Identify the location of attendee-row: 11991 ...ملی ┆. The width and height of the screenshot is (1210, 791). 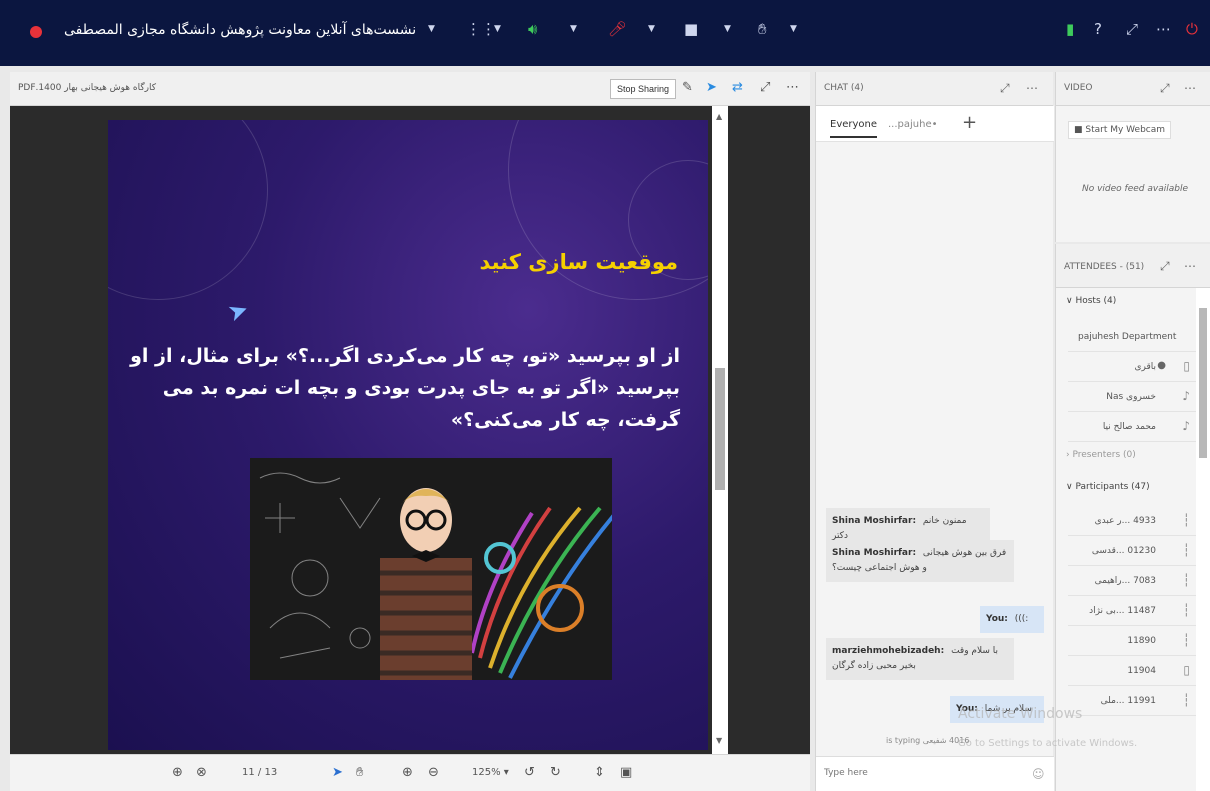
(1132, 701).